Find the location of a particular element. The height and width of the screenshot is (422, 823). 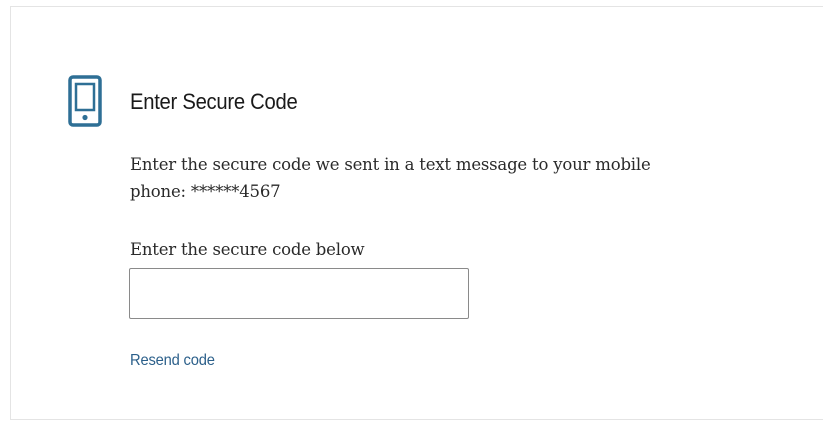

secure-code-input is located at coordinates (299, 293).